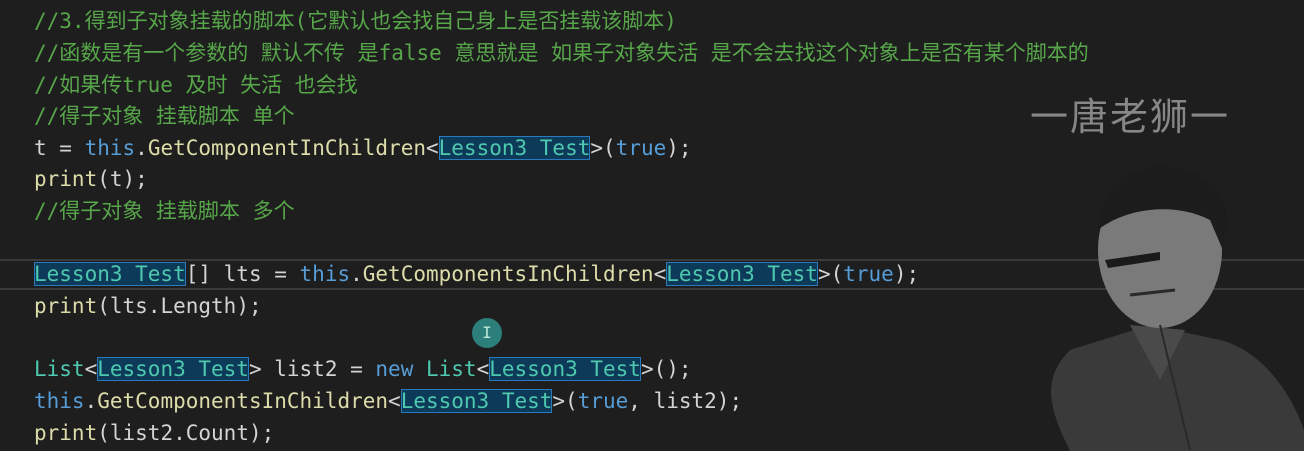  What do you see at coordinates (355, 21) in the screenshot?
I see `code-line-1: //3.得到子对象挂载的脚本(它默认也会找自己身上是否挂载该脚本)` at bounding box center [355, 21].